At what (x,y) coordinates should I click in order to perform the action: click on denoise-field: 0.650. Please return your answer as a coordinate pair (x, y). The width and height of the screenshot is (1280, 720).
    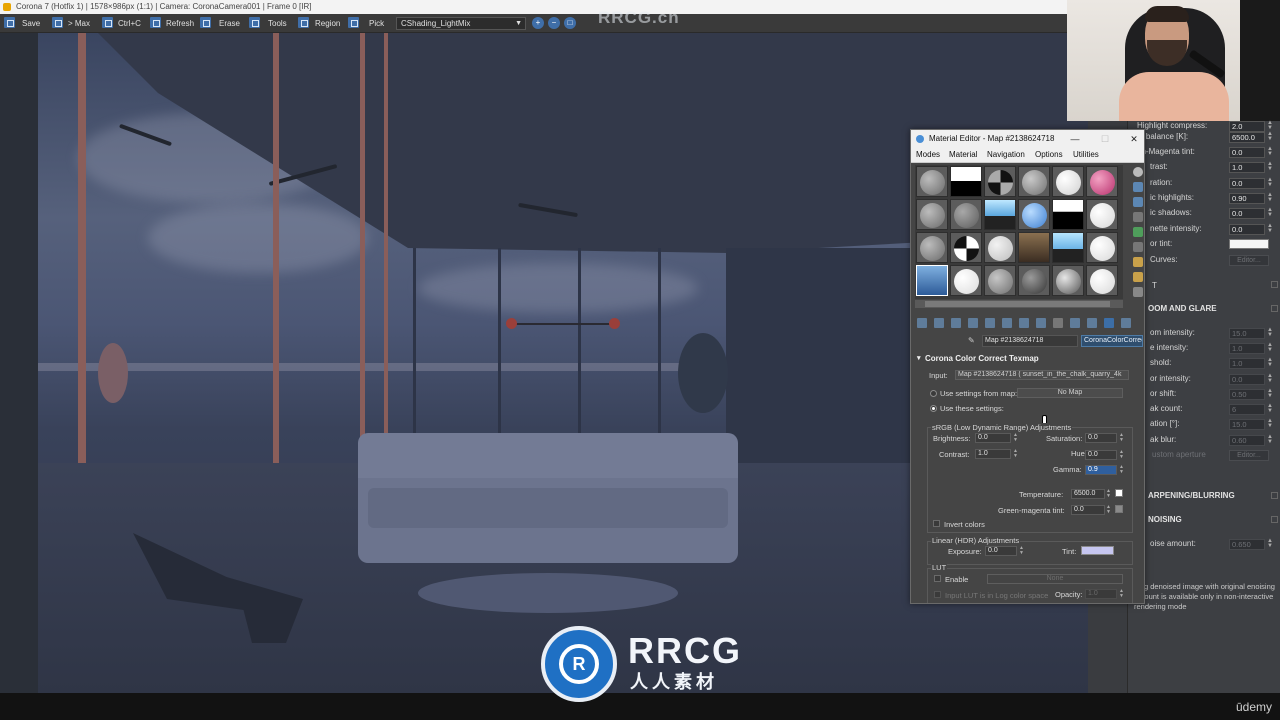
    Looking at the image, I should click on (1247, 544).